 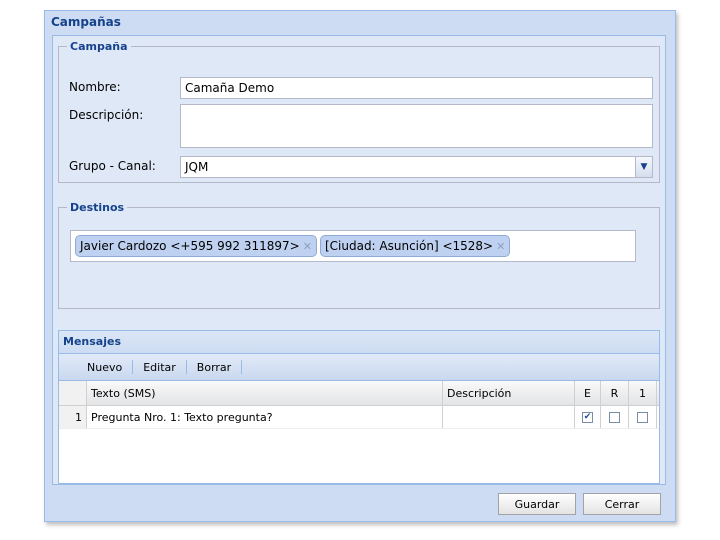 What do you see at coordinates (73, 393) in the screenshot?
I see `header-row-number` at bounding box center [73, 393].